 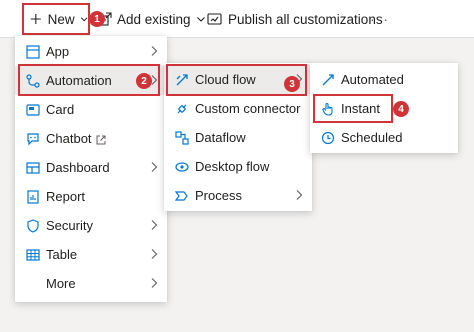 I want to click on dashboard-icon, so click(x=33, y=168).